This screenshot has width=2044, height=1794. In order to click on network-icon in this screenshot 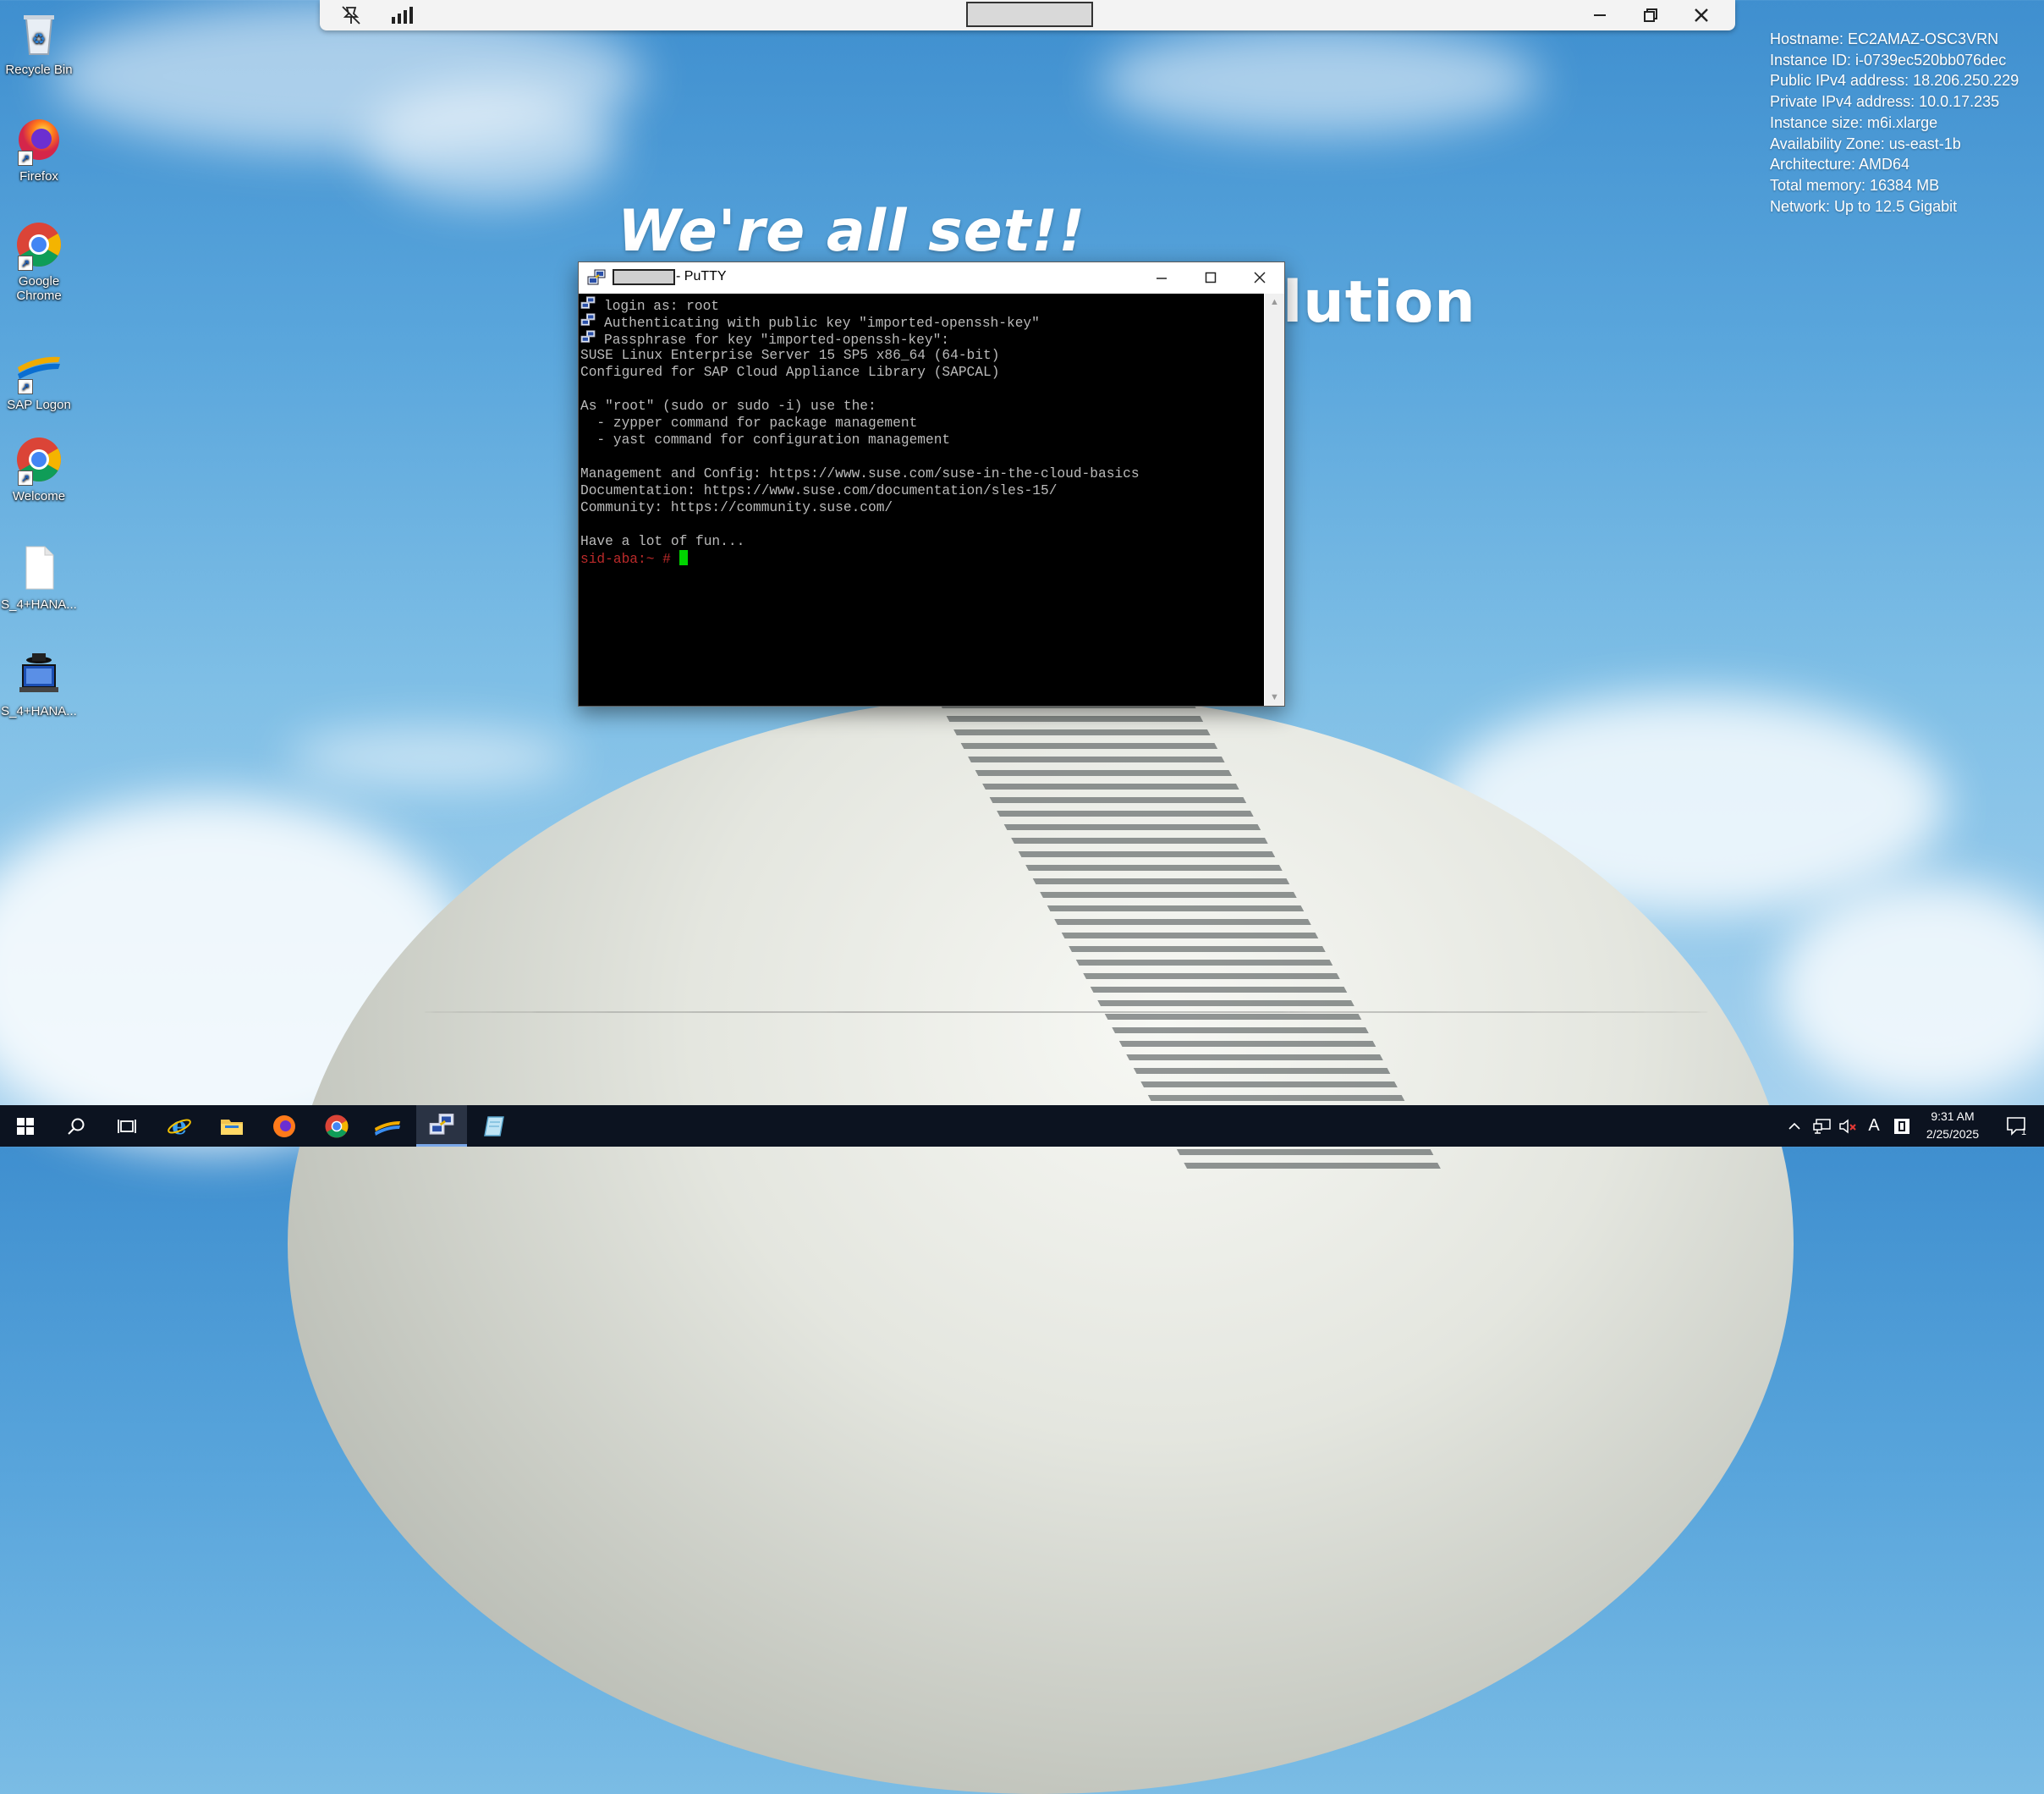, I will do `click(1822, 1126)`.